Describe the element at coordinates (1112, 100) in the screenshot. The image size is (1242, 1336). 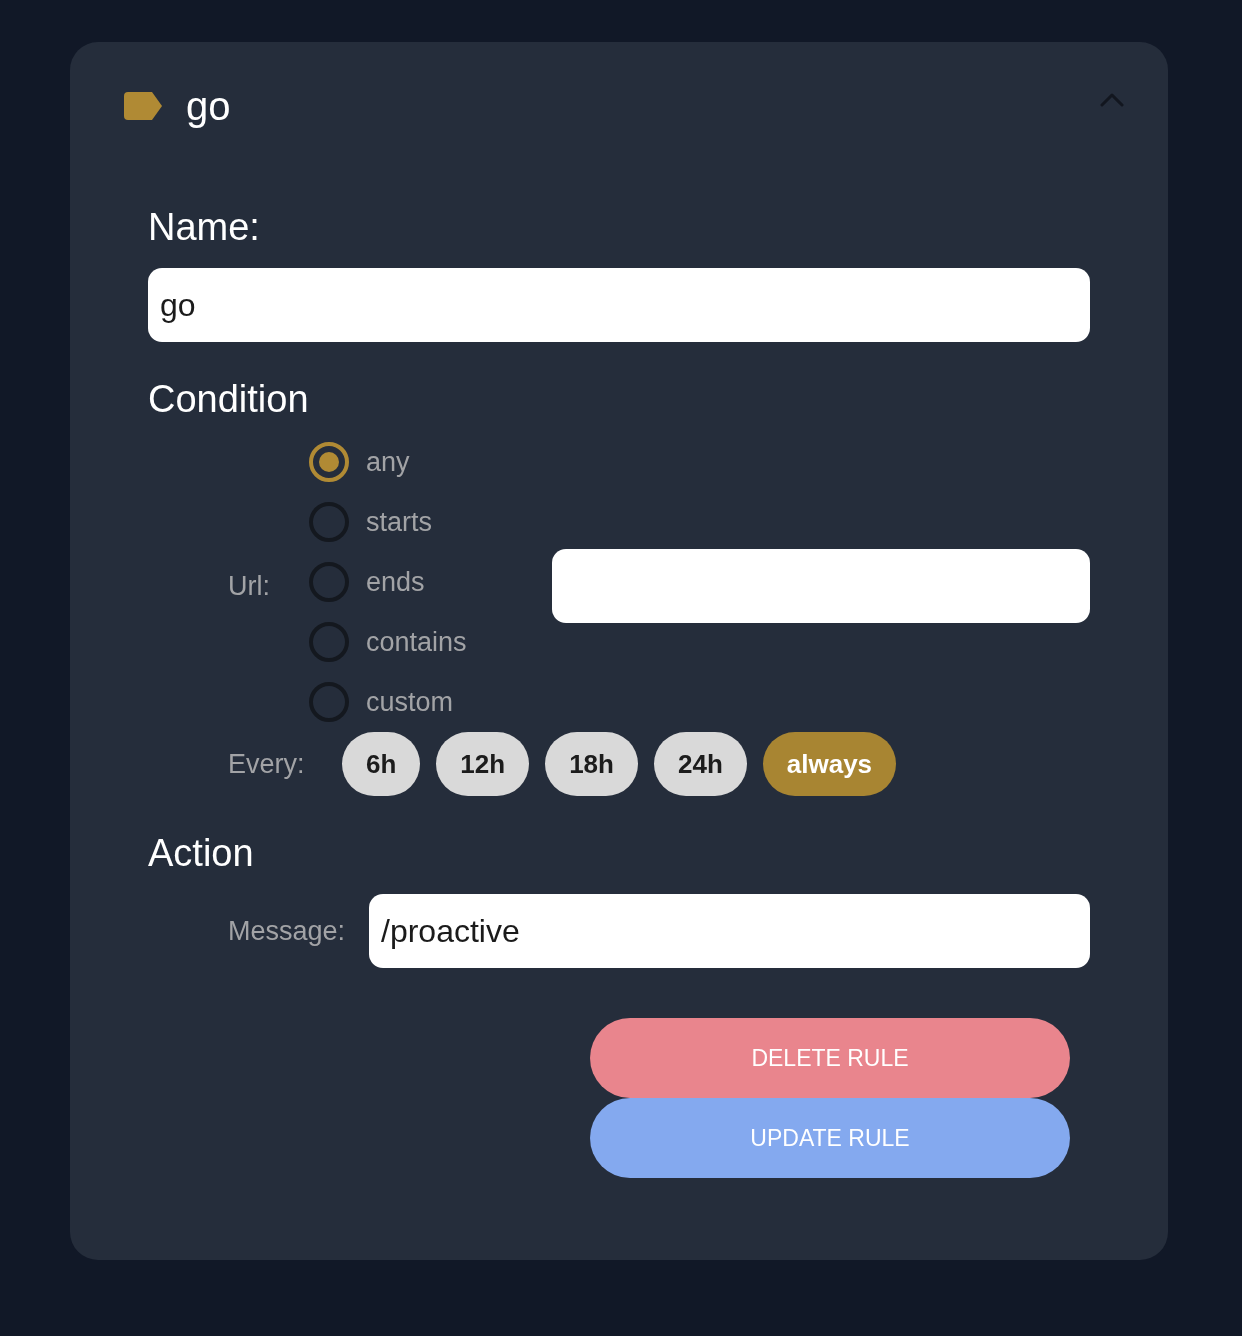
I see `chevron-up-icon` at that location.